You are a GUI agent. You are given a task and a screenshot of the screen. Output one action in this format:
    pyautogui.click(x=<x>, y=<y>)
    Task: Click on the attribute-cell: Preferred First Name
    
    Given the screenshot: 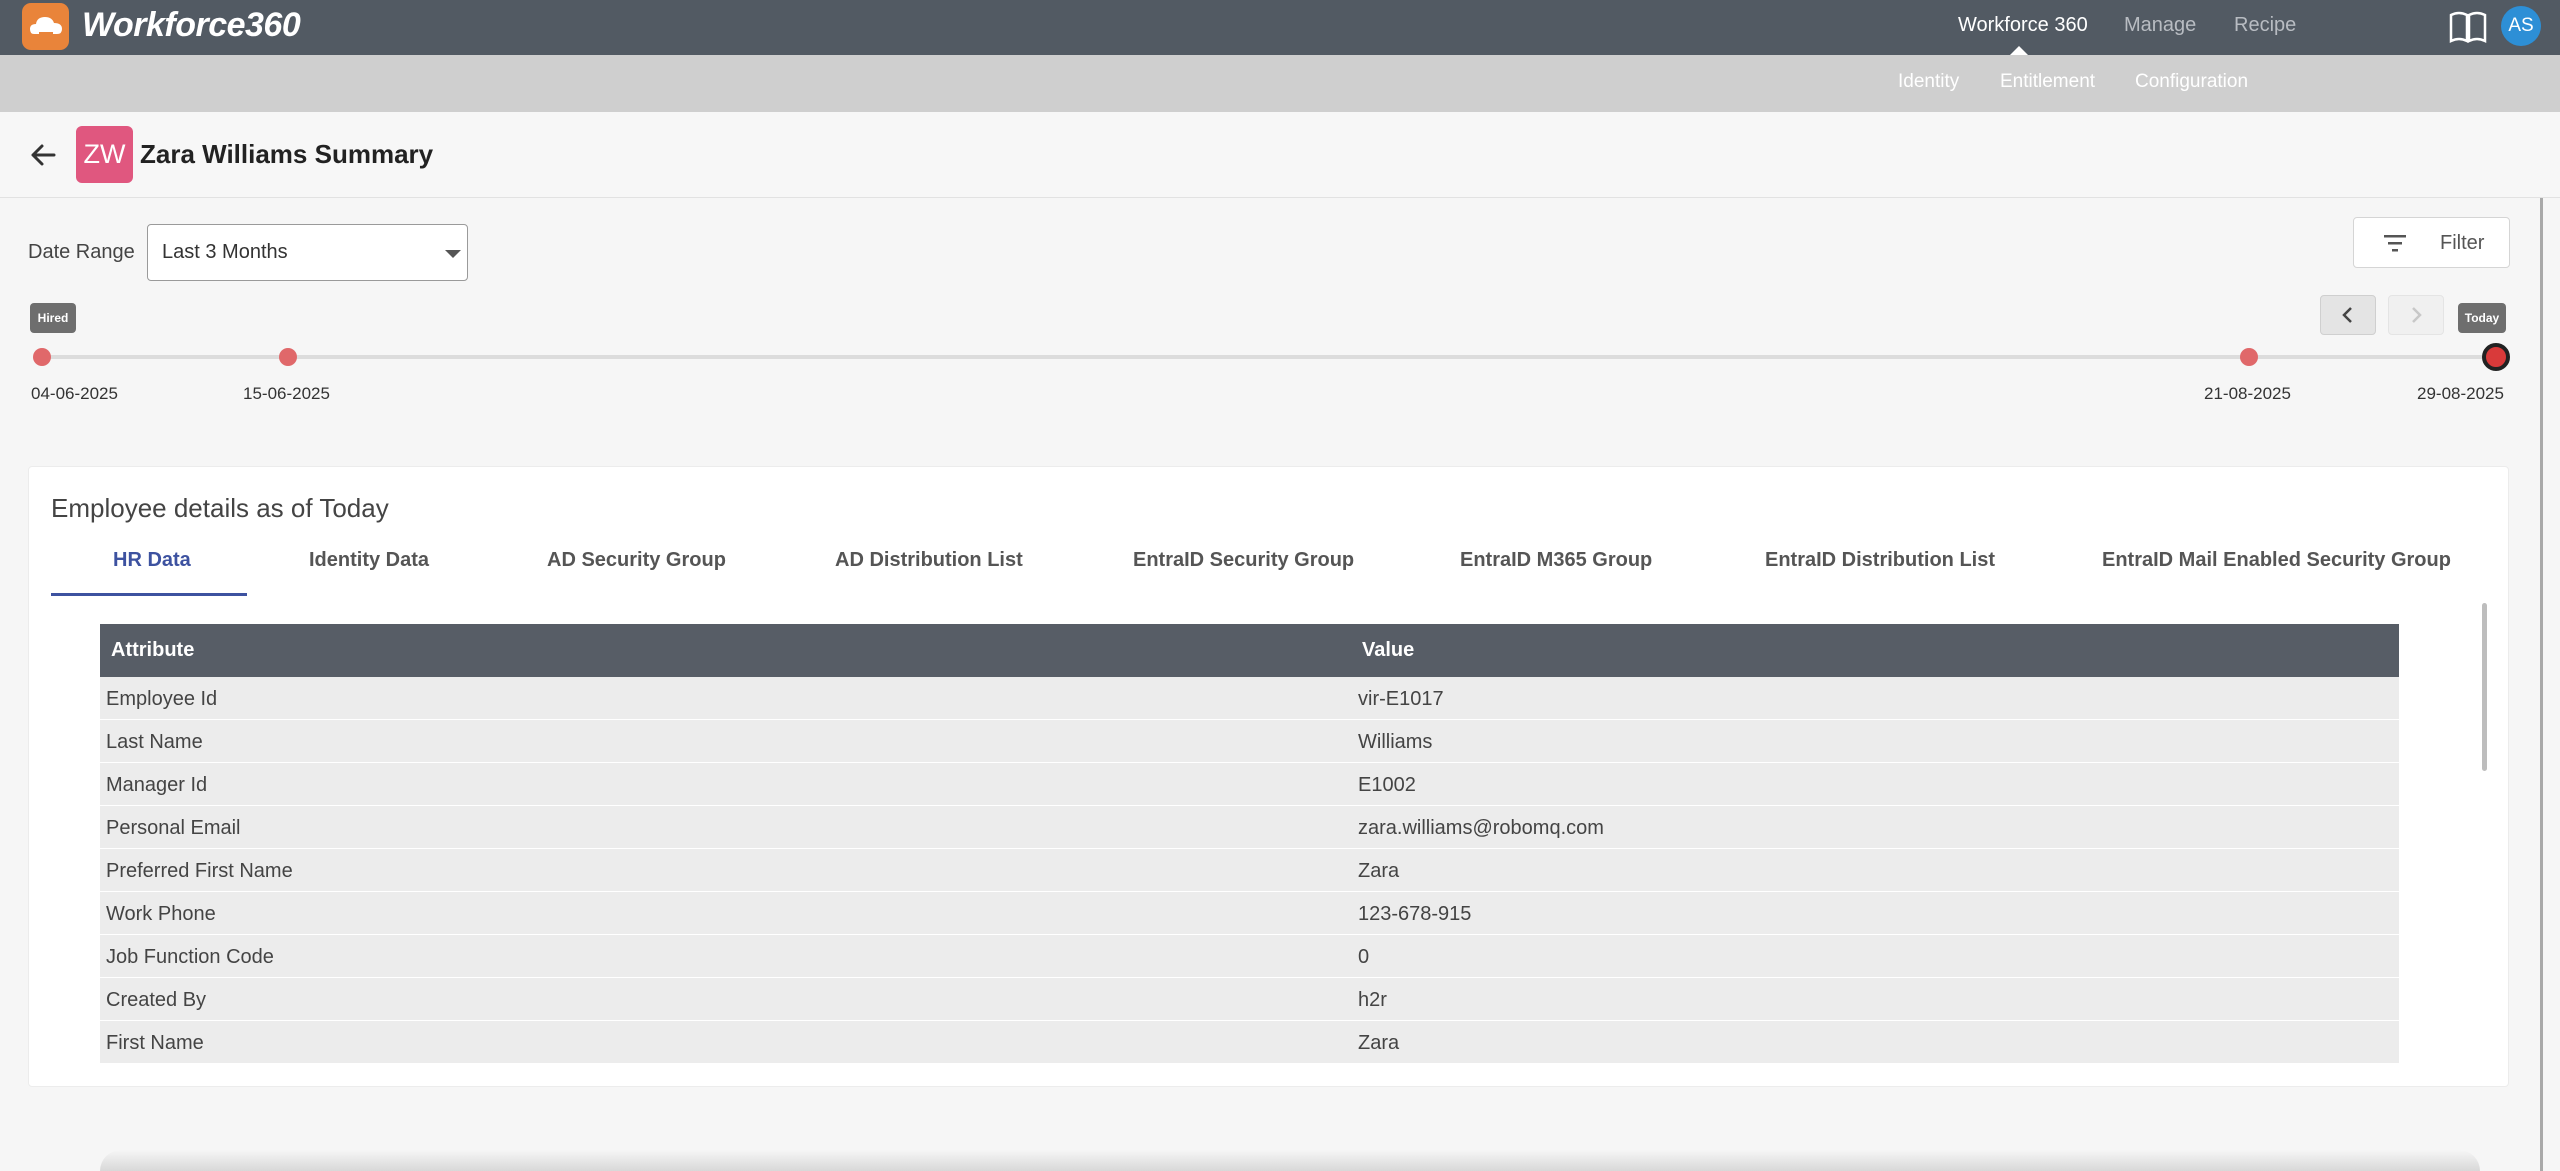 What is the action you would take?
    pyautogui.click(x=199, y=871)
    